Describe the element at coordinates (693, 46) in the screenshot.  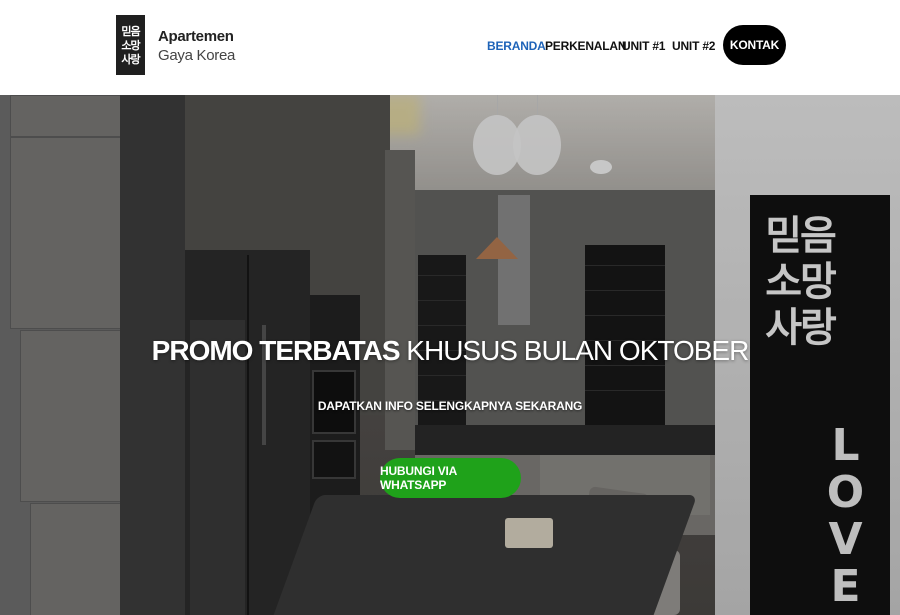
I see `nav-item-unit-2: UNIT #2` at that location.